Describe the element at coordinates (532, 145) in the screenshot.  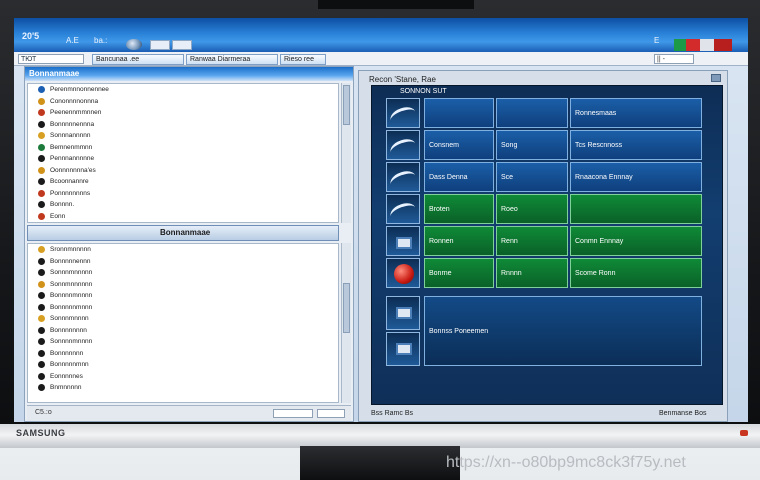
I see `grid-cell: Song` at that location.